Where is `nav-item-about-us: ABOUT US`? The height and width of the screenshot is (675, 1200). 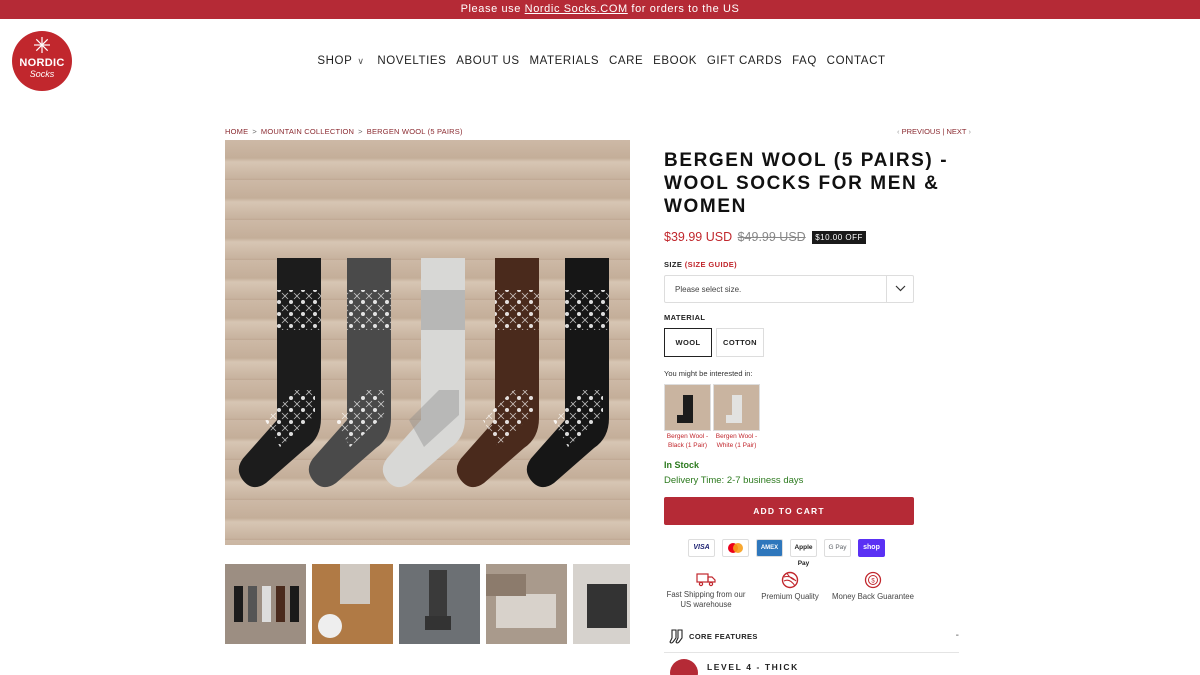
nav-item-about-us: ABOUT US is located at coordinates (487, 61).